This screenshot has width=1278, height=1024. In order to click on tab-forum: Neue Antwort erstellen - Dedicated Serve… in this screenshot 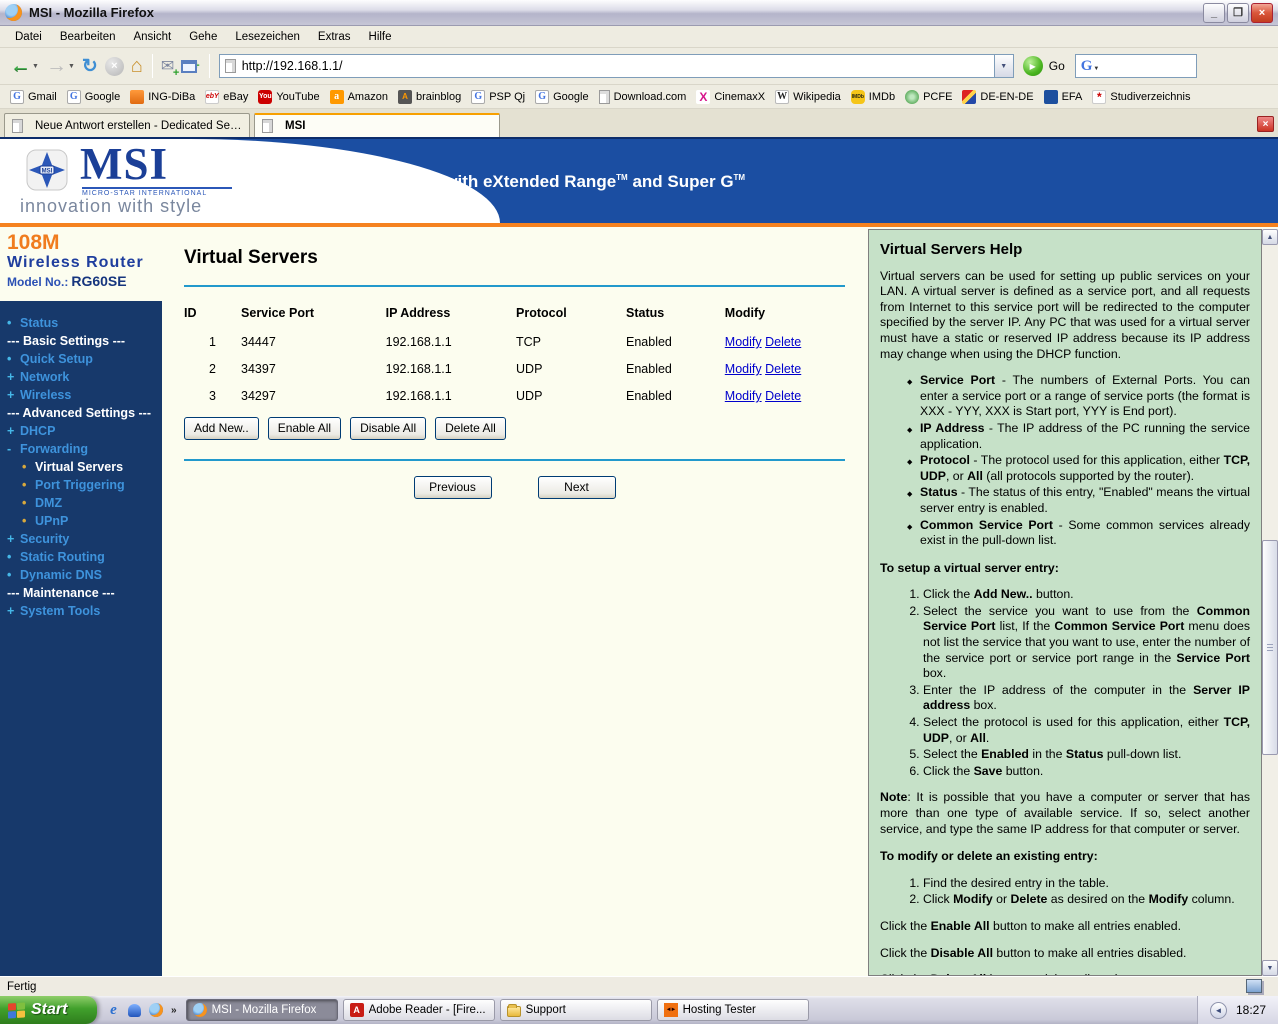, I will do `click(127, 125)`.